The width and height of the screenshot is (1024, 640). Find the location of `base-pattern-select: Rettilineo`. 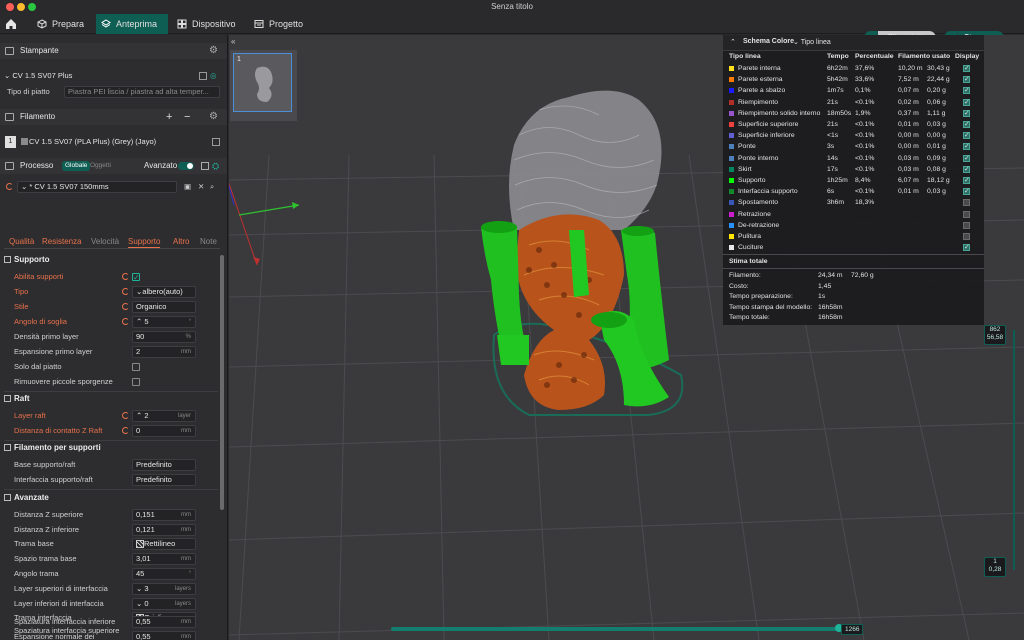

base-pattern-select: Rettilineo is located at coordinates (164, 544).